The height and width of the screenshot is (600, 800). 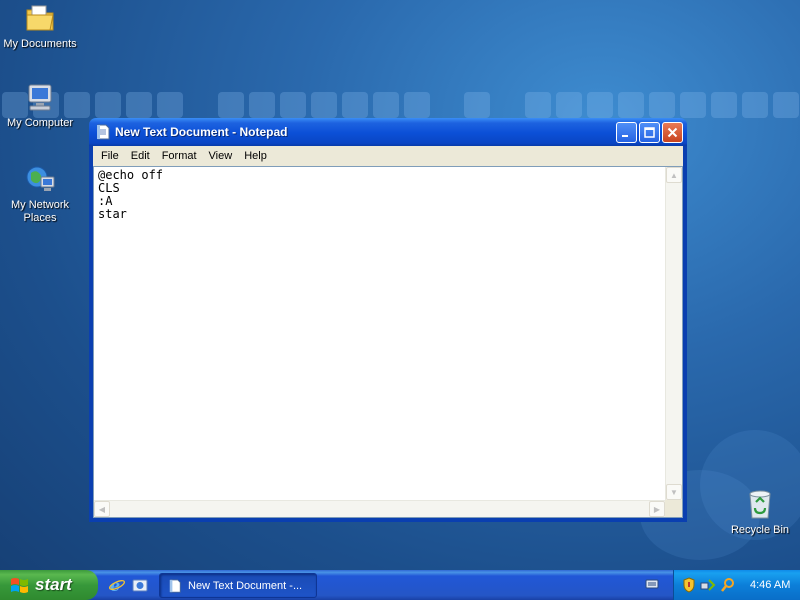 What do you see at coordinates (674, 175) in the screenshot?
I see `scroll-up-button: ▲` at bounding box center [674, 175].